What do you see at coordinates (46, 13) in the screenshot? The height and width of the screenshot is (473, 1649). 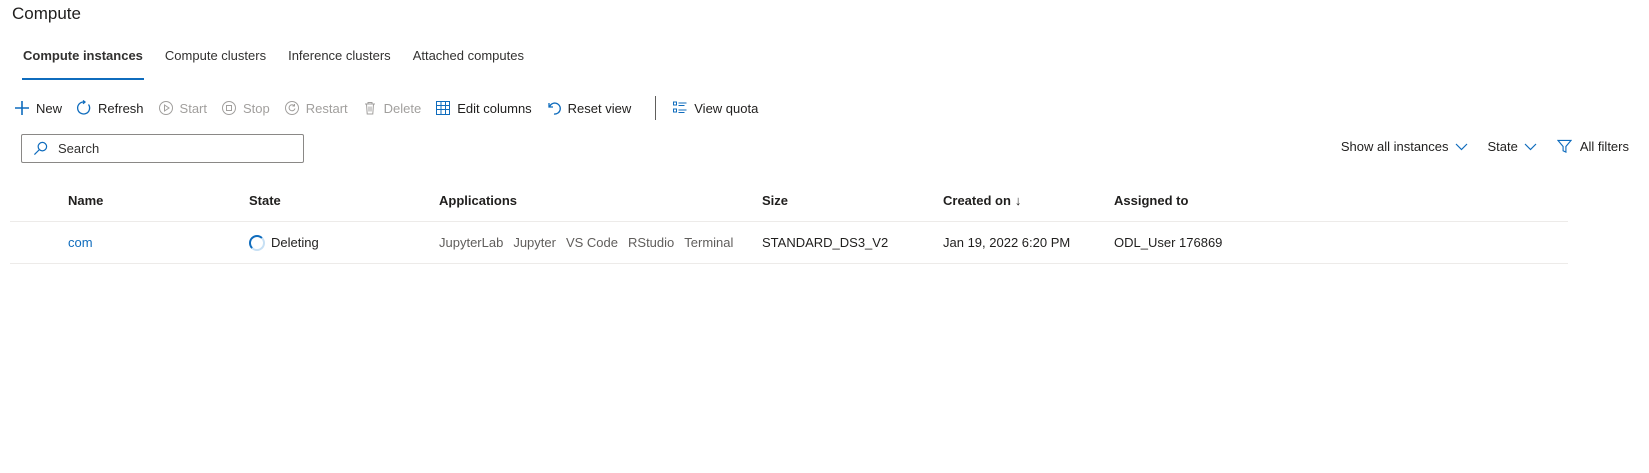 I see `page-title: Compute` at bounding box center [46, 13].